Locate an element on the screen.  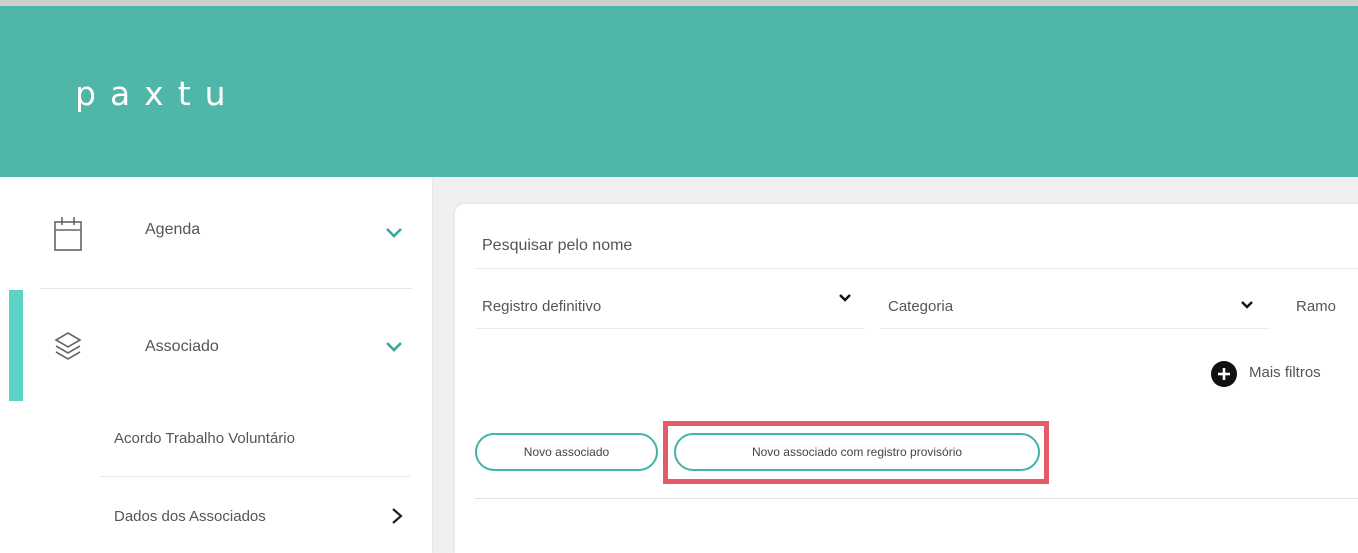
ramo-select: Ramo is located at coordinates (1316, 306).